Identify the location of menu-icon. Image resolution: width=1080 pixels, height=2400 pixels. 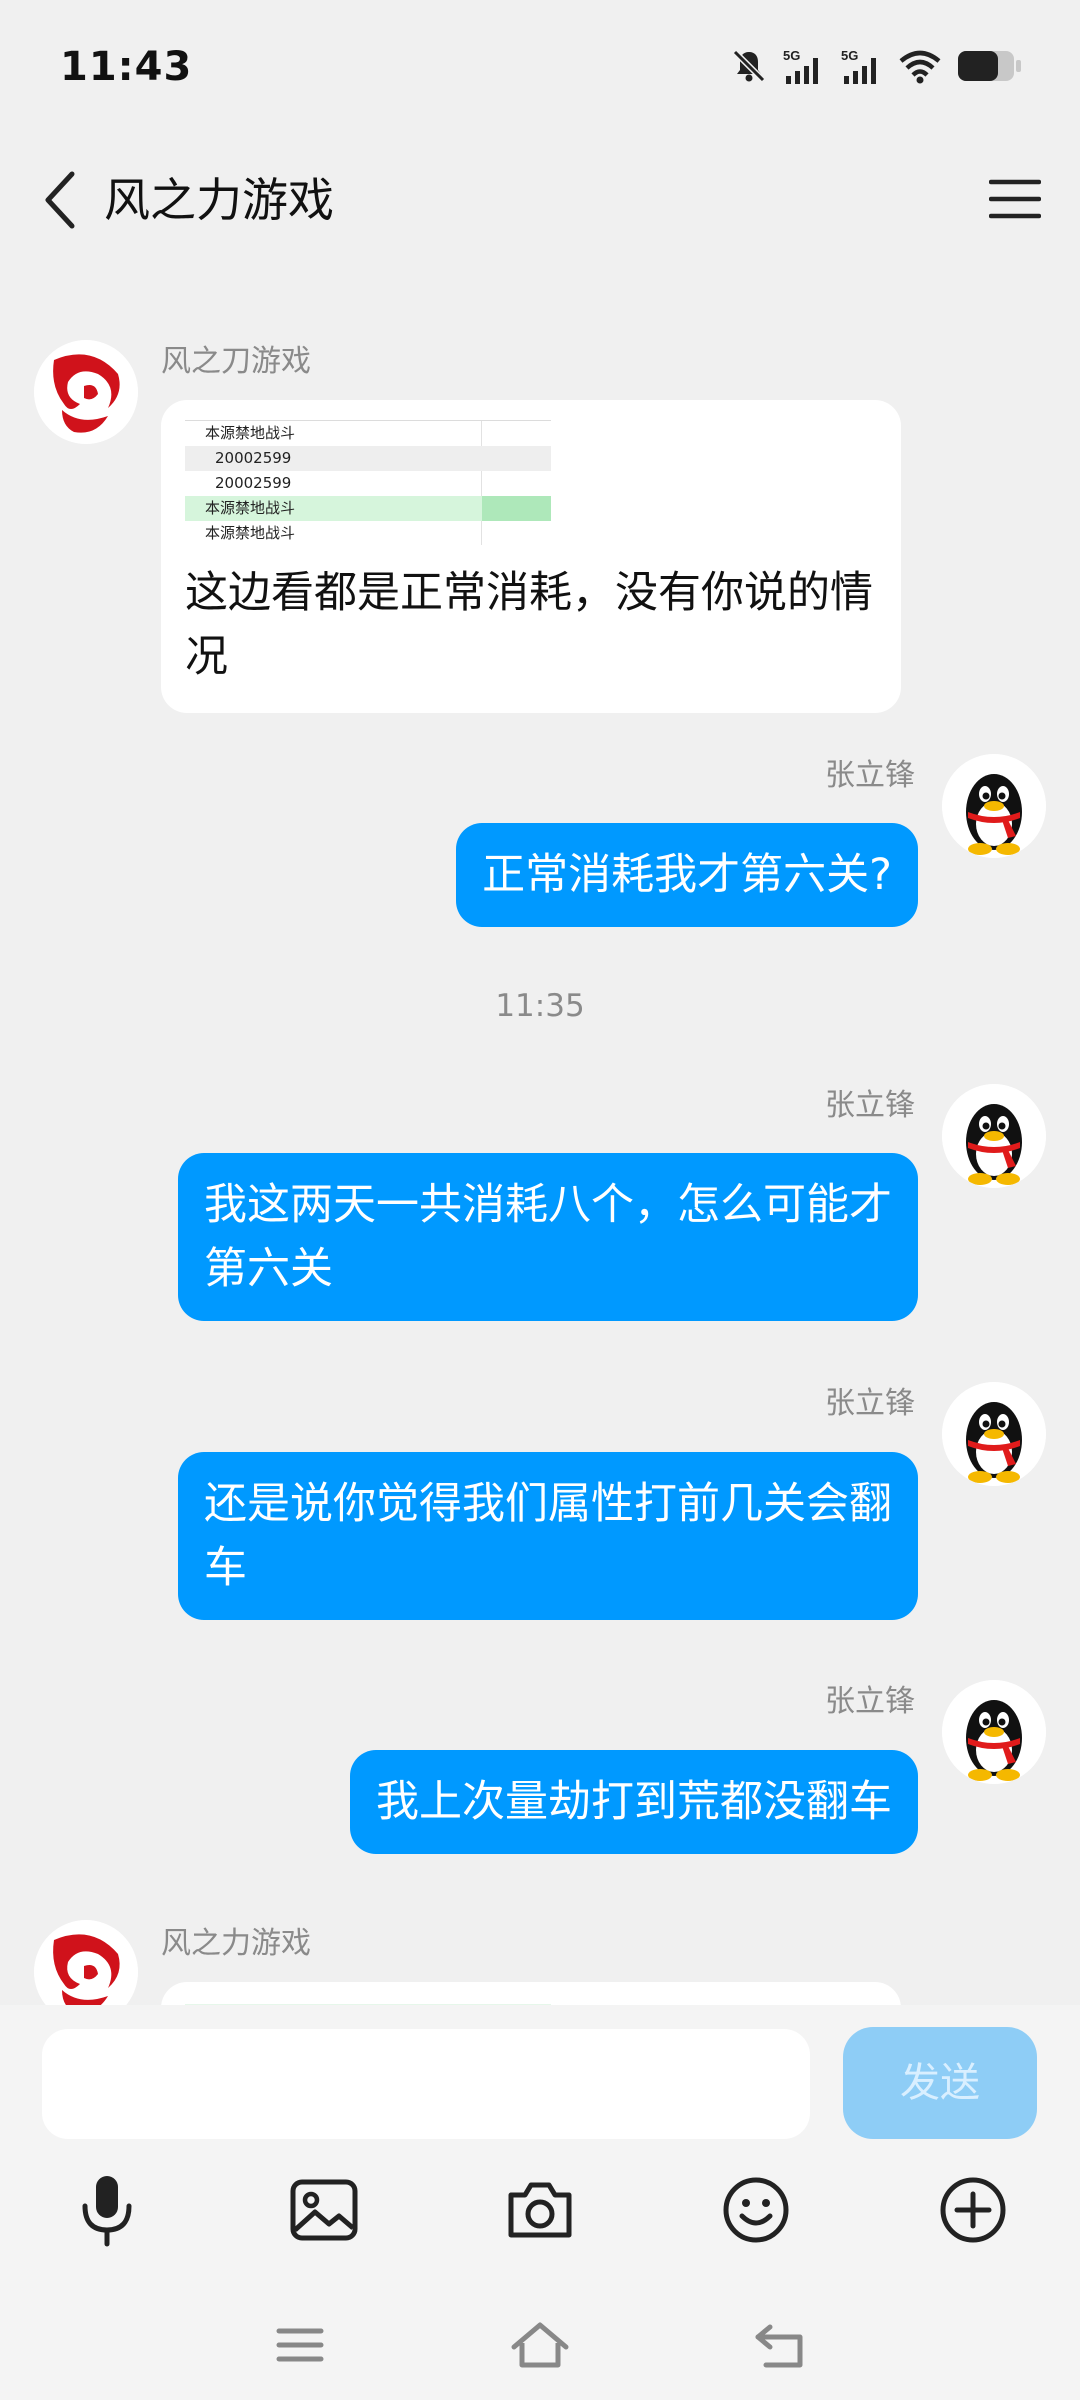
(300, 2345).